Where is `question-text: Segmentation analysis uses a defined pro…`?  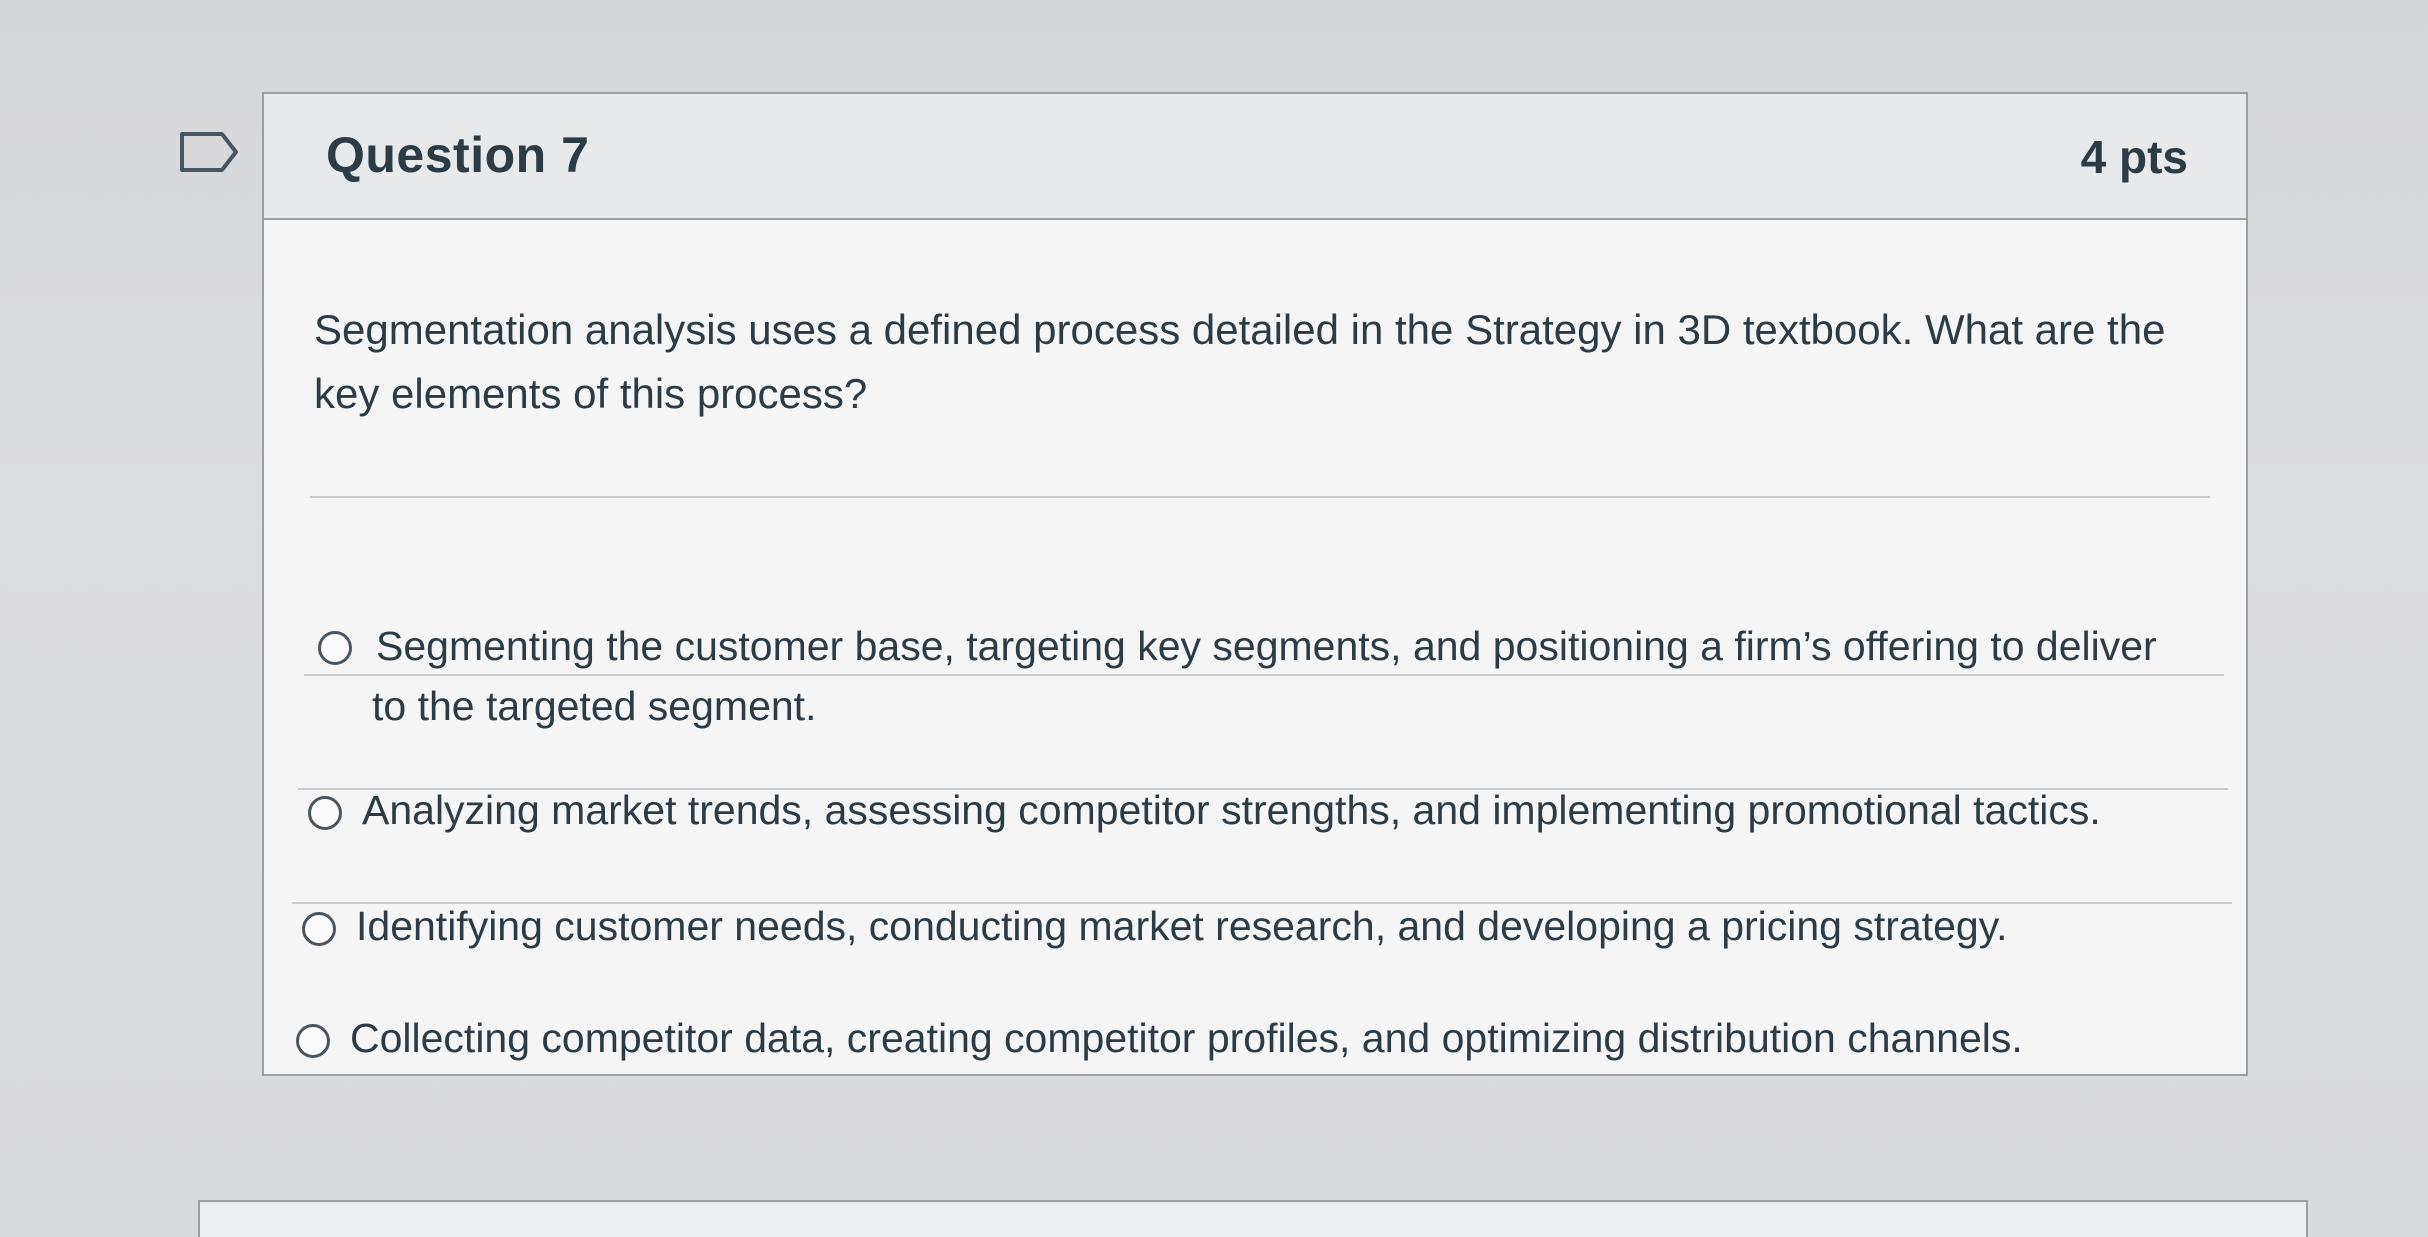 question-text: Segmentation analysis uses a defined pro… is located at coordinates (1240, 361).